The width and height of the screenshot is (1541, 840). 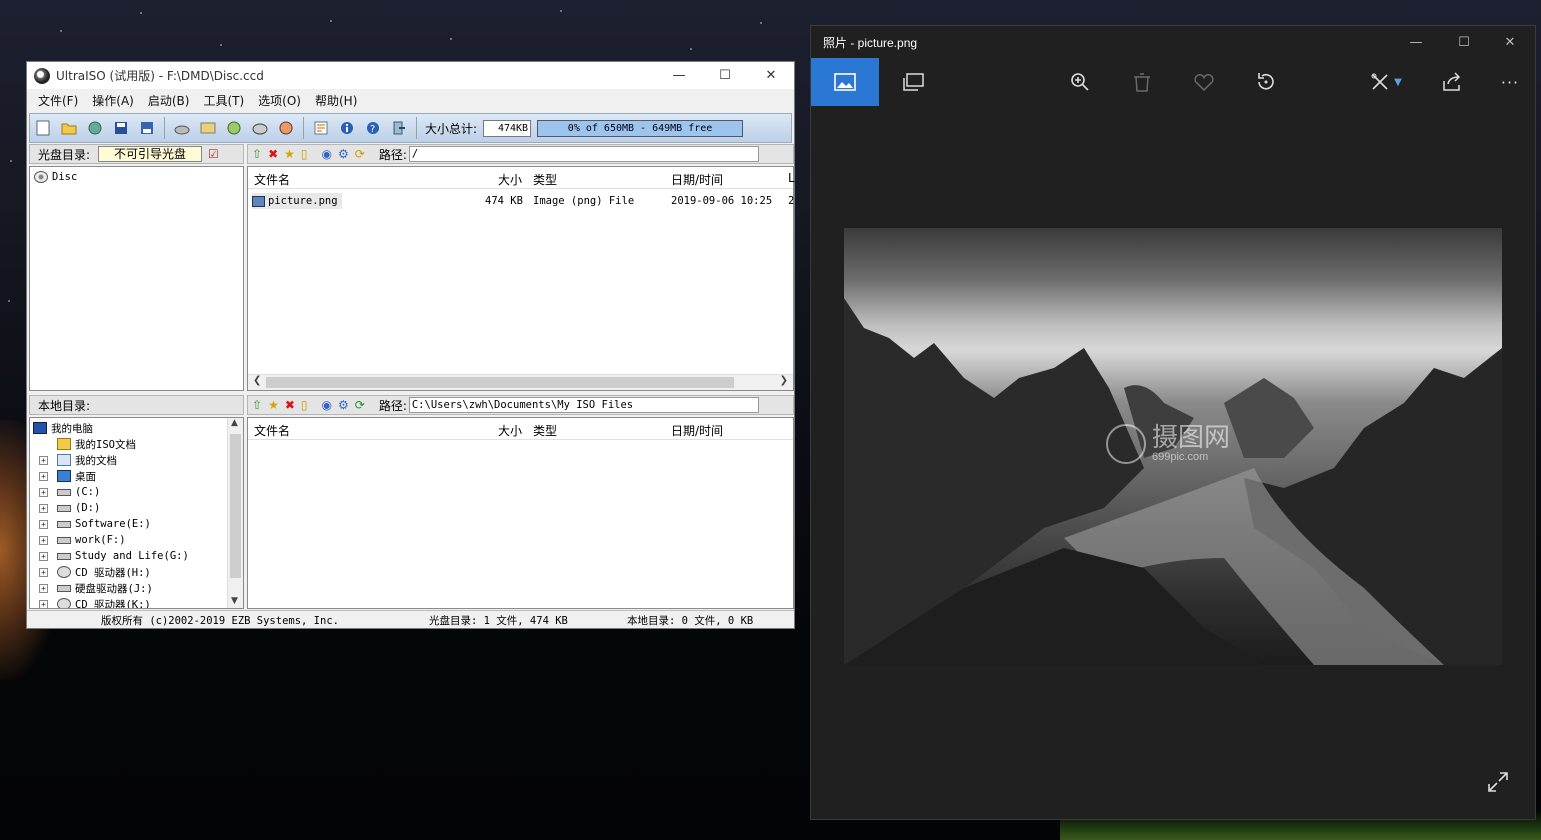 I want to click on horizontal-scrollbar: ❮ ❯, so click(x=520, y=382).